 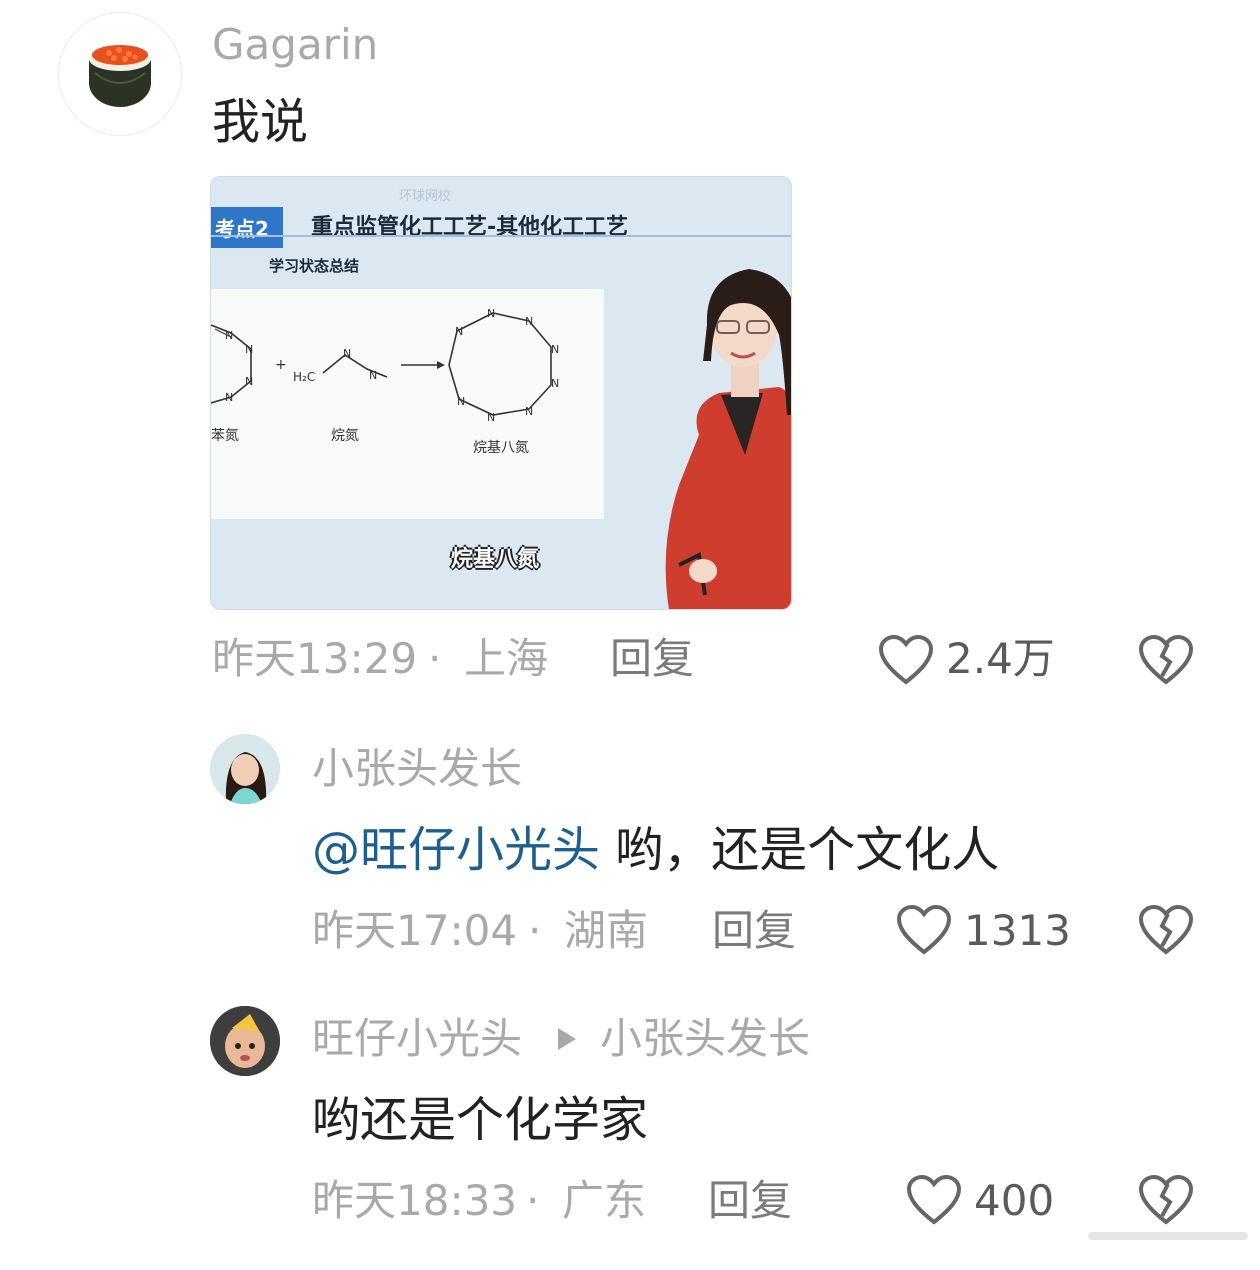 I want to click on video-caption: 烷基八氮, so click(x=495, y=559).